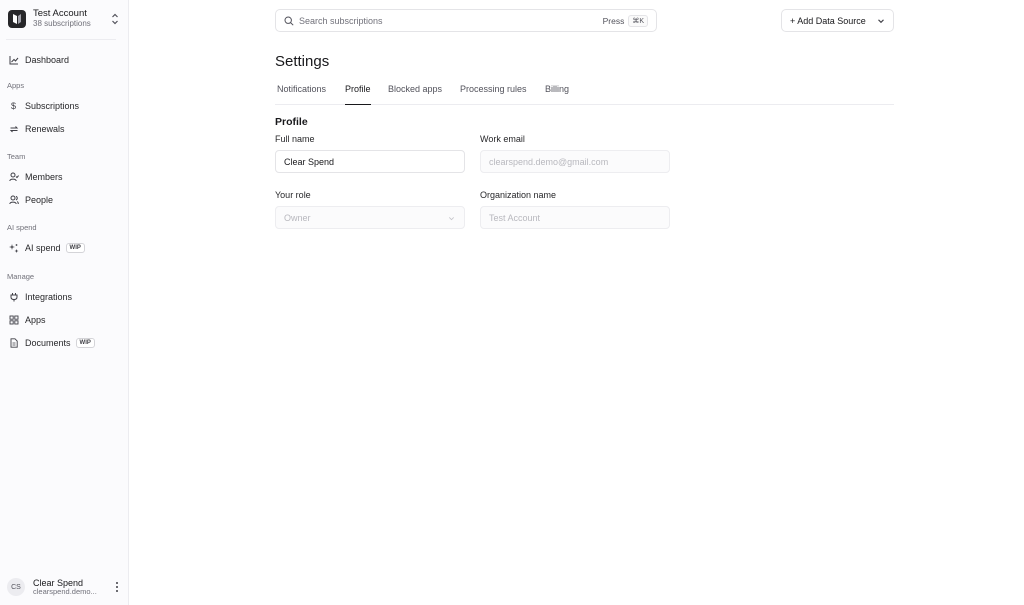  Describe the element at coordinates (22, 227) in the screenshot. I see `section-ai-spend: AI spend` at that location.